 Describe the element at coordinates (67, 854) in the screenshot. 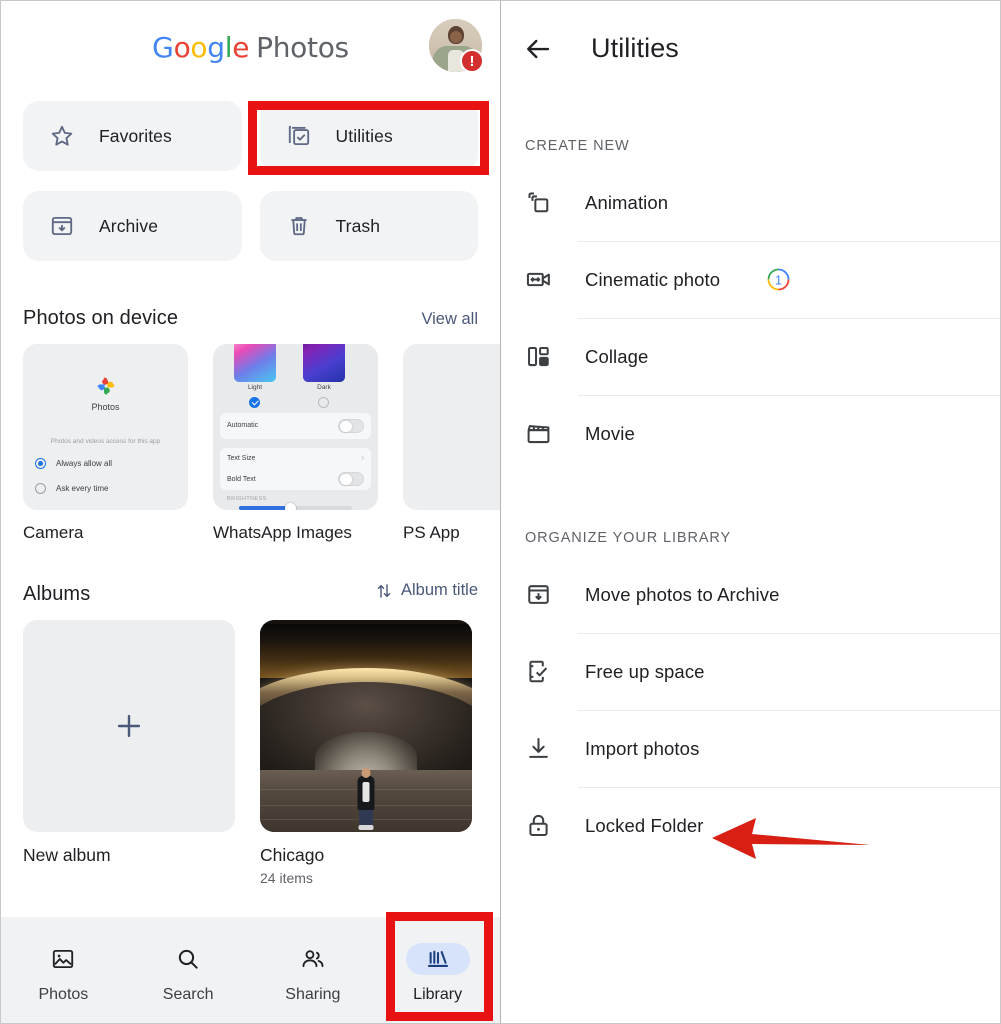

I see `album-name: New album` at that location.